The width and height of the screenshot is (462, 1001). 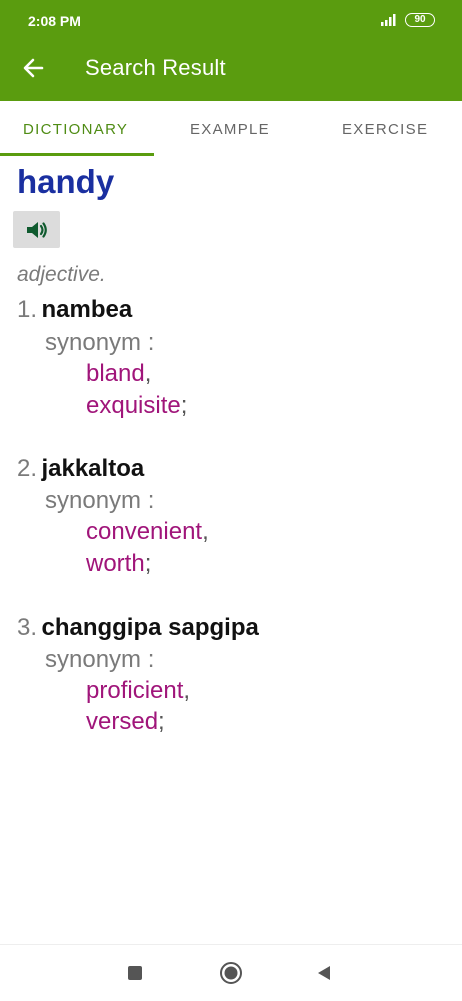 I want to click on synonym-item: bland,, so click(x=118, y=374).